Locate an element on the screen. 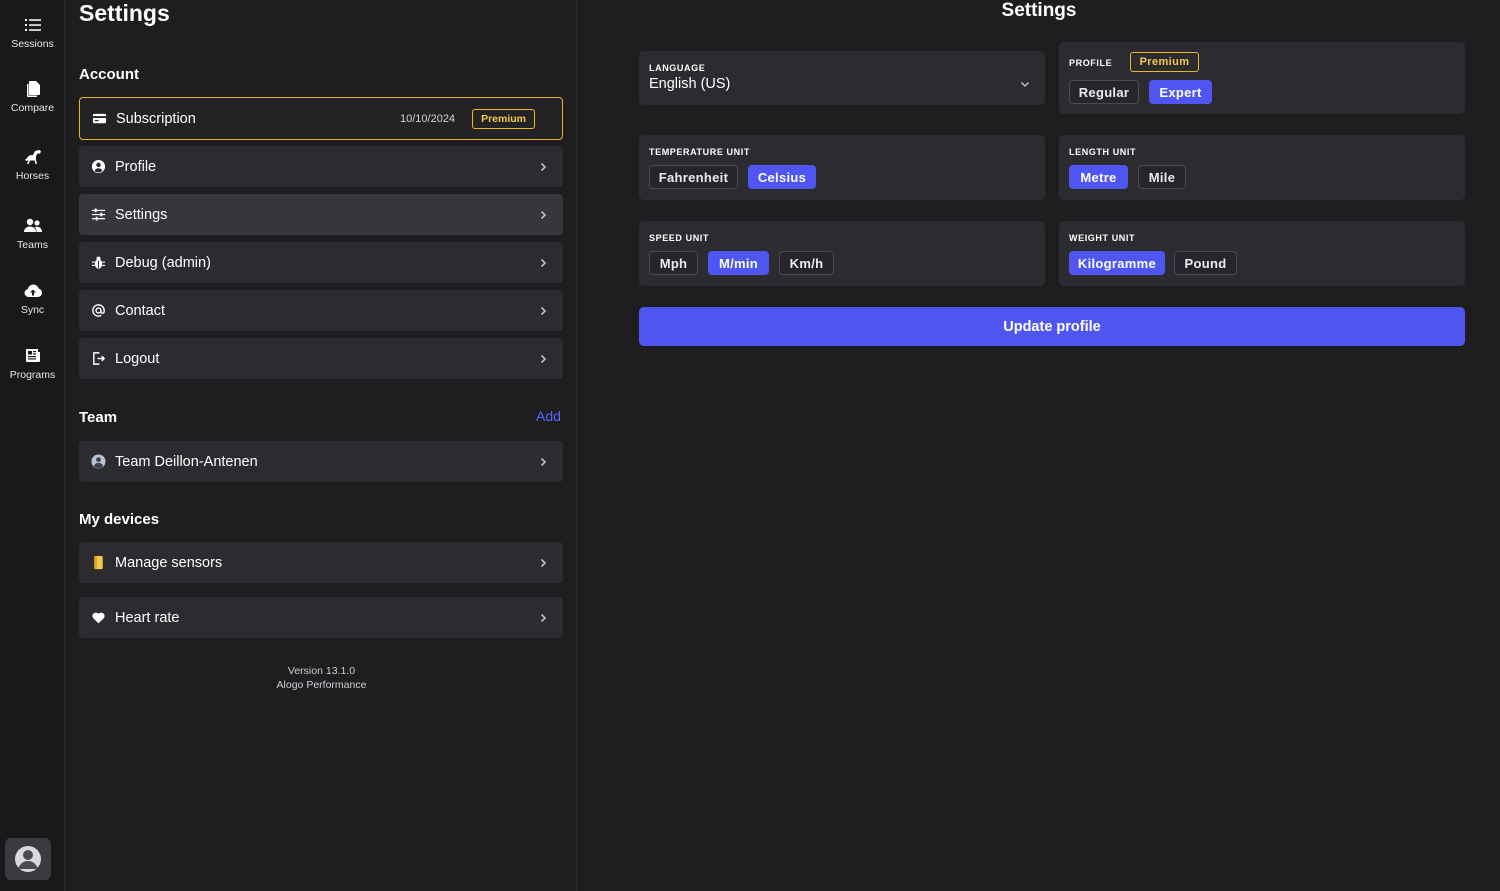  speed-card: SPEED UNIT Mph M/min Km/h is located at coordinates (842, 253).